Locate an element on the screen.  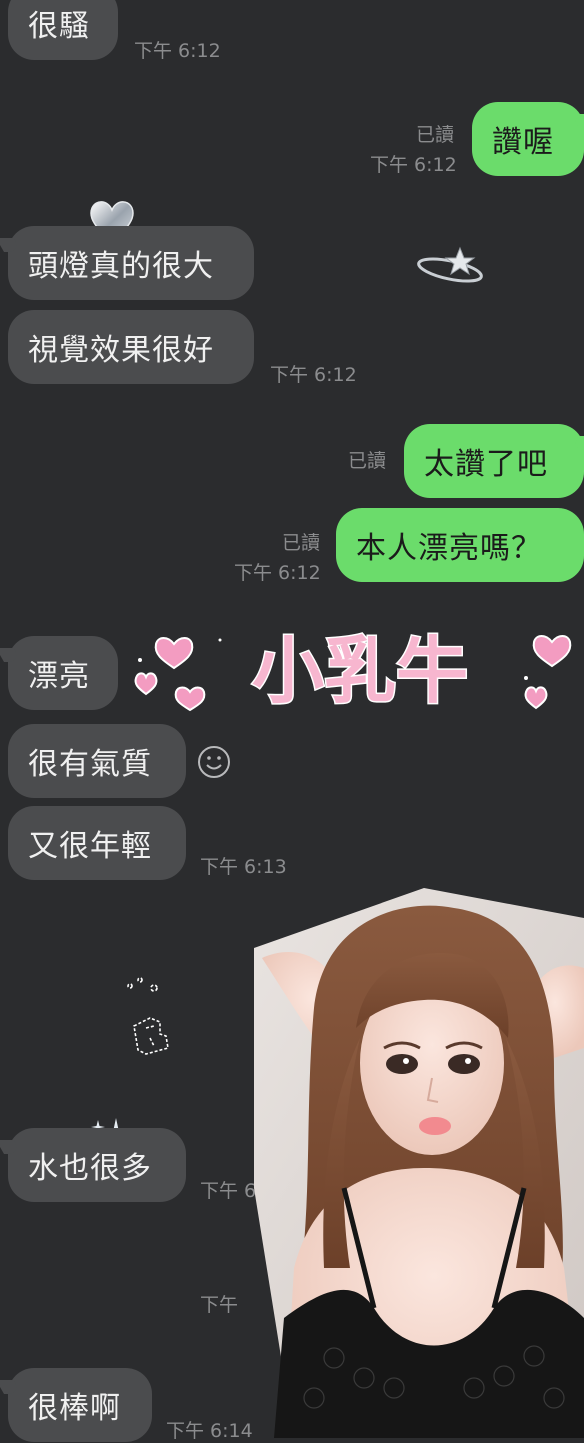
message-bubble-incoming: 漂亮 is located at coordinates (63, 673).